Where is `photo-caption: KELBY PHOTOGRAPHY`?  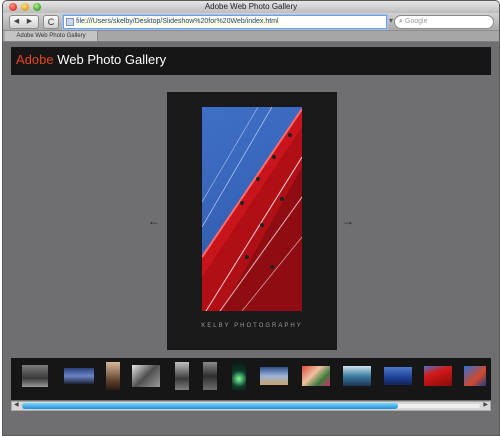 photo-caption: KELBY PHOTOGRAPHY is located at coordinates (252, 326).